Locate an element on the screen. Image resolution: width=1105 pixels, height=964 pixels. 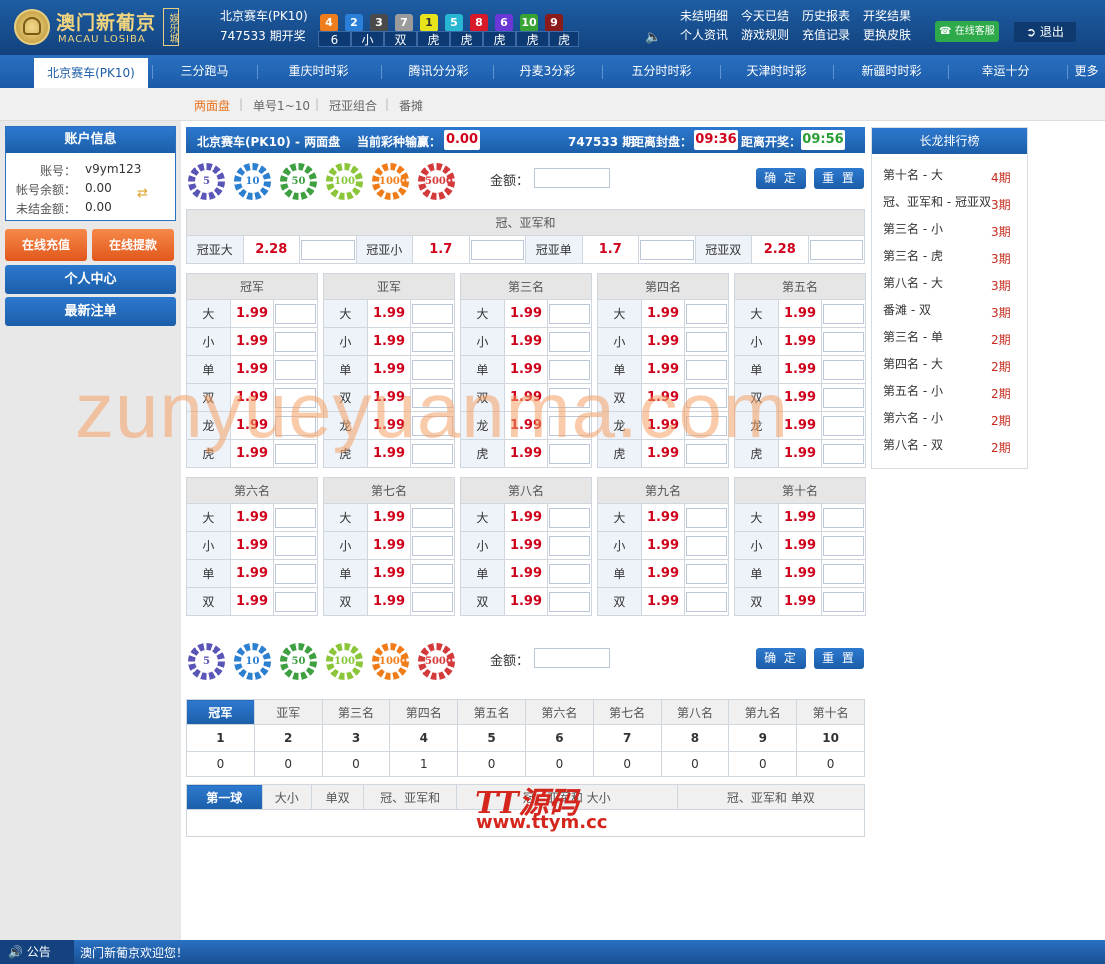
header-link: 充值记录 is located at coordinates (826, 34).